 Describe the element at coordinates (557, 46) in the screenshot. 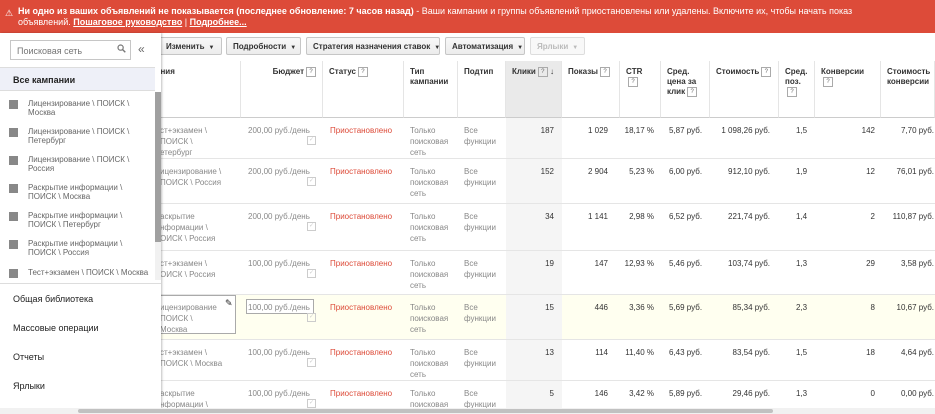

I see `labels-button: Ярлыки ▼` at that location.